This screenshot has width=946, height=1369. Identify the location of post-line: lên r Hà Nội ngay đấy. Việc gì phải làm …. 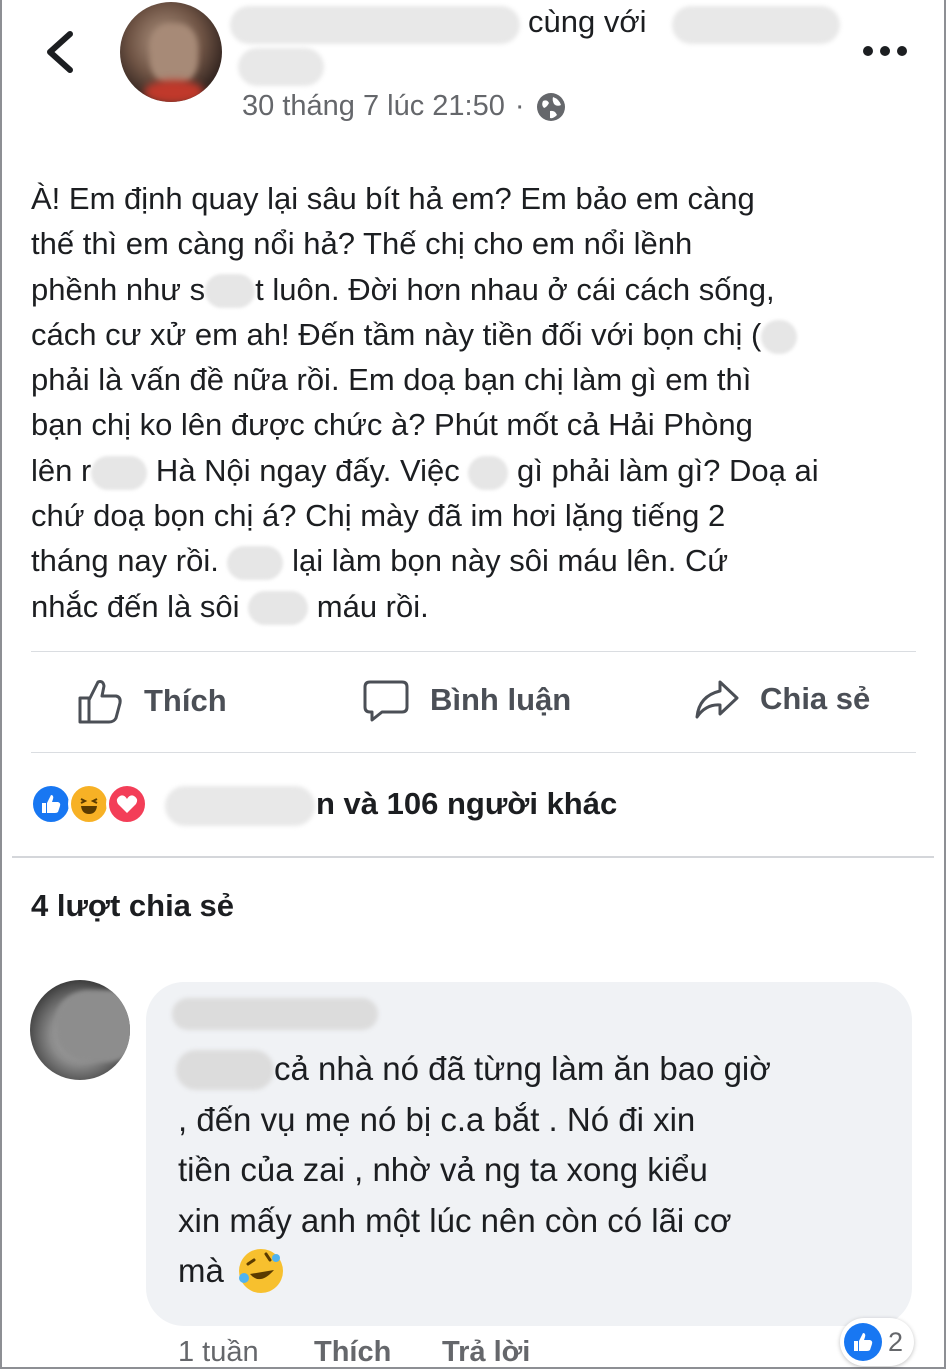
(425, 471).